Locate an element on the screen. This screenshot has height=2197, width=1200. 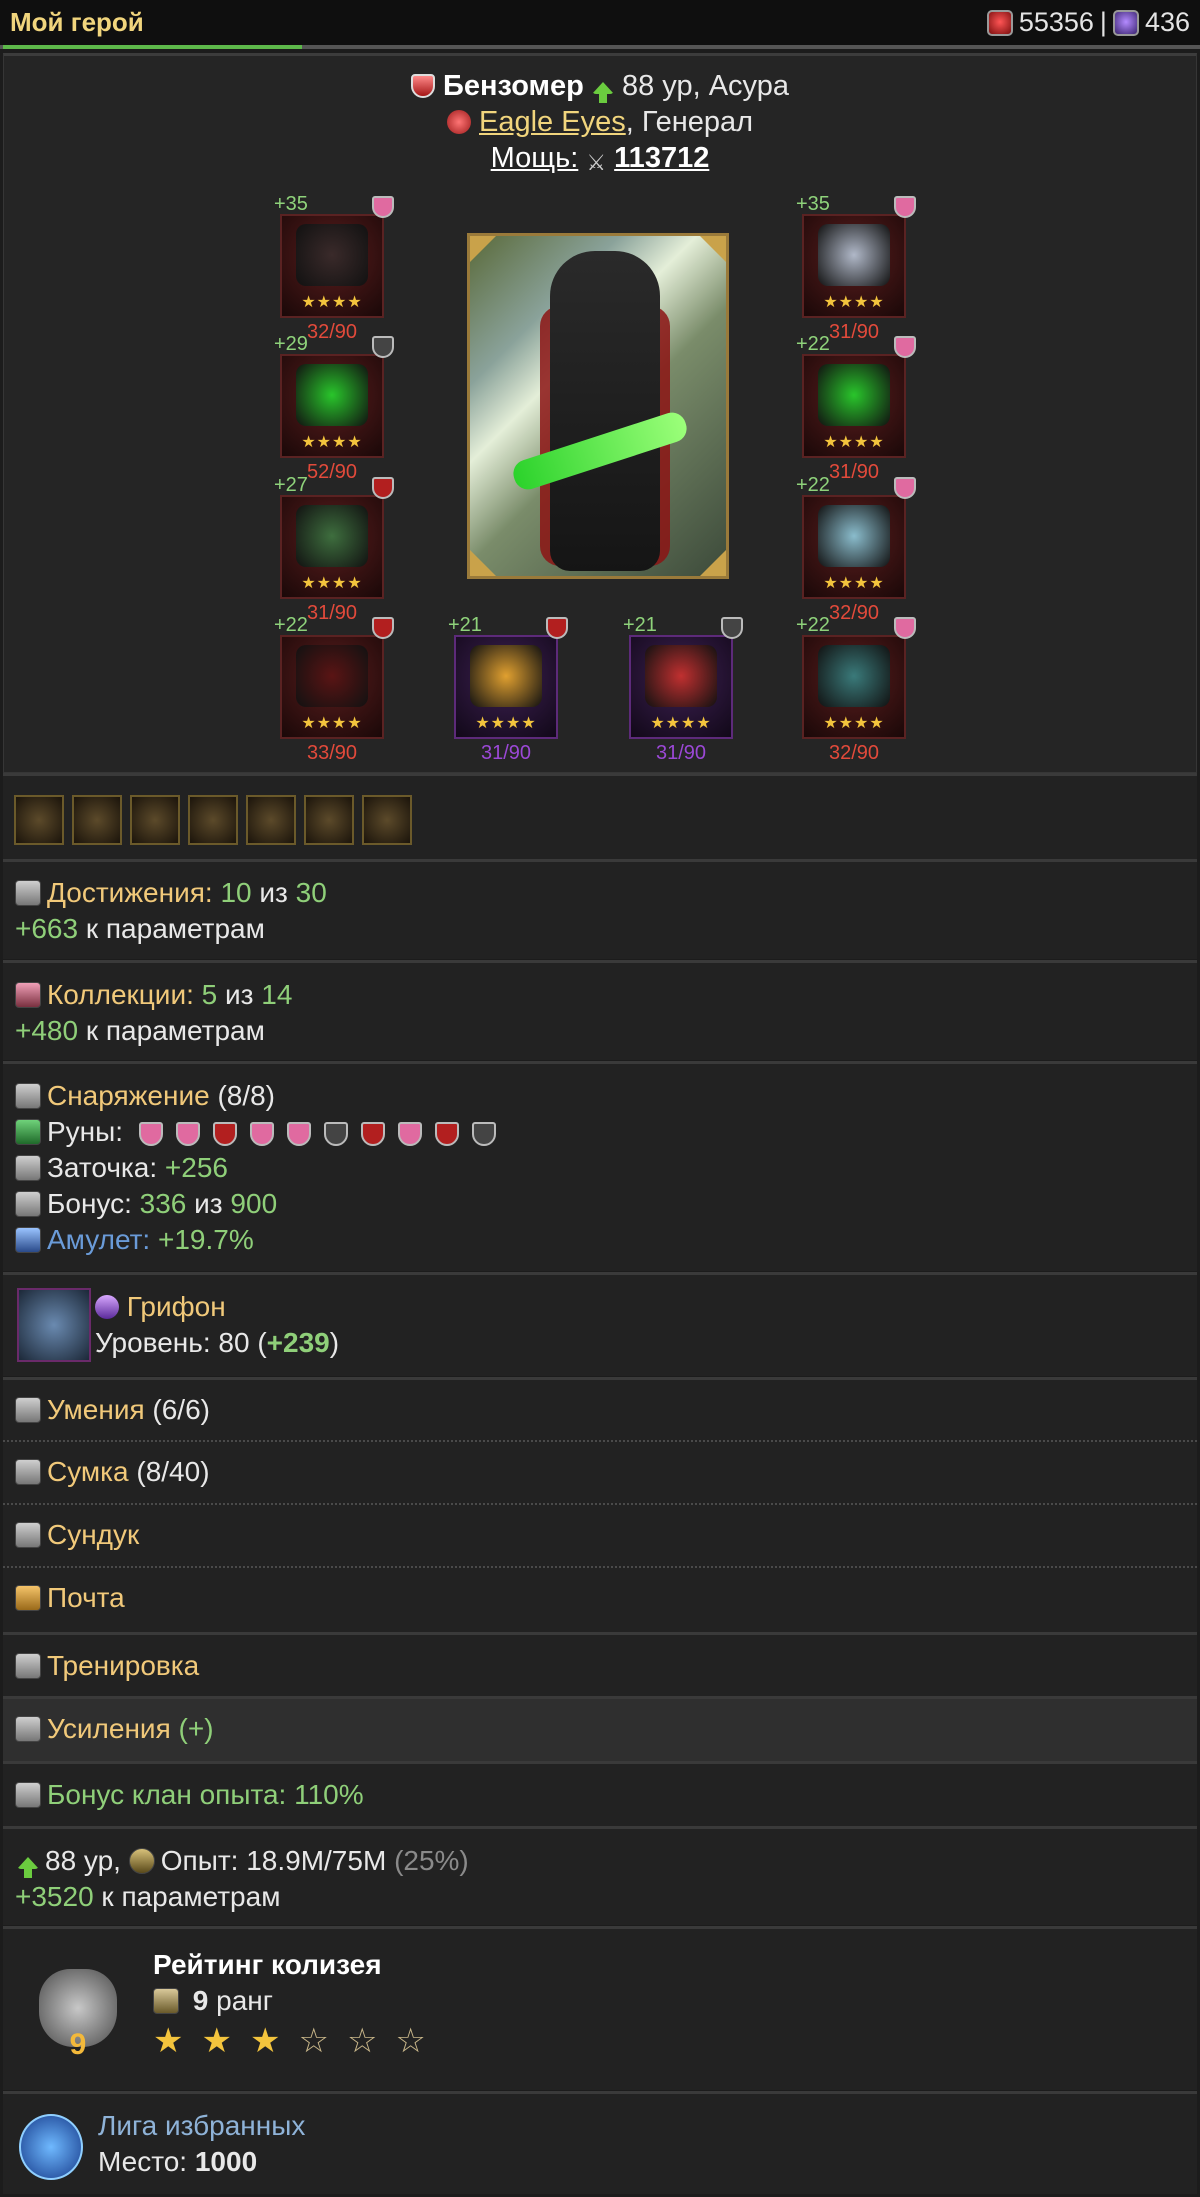
slot-plus-level: +29 is located at coordinates (291, 344).